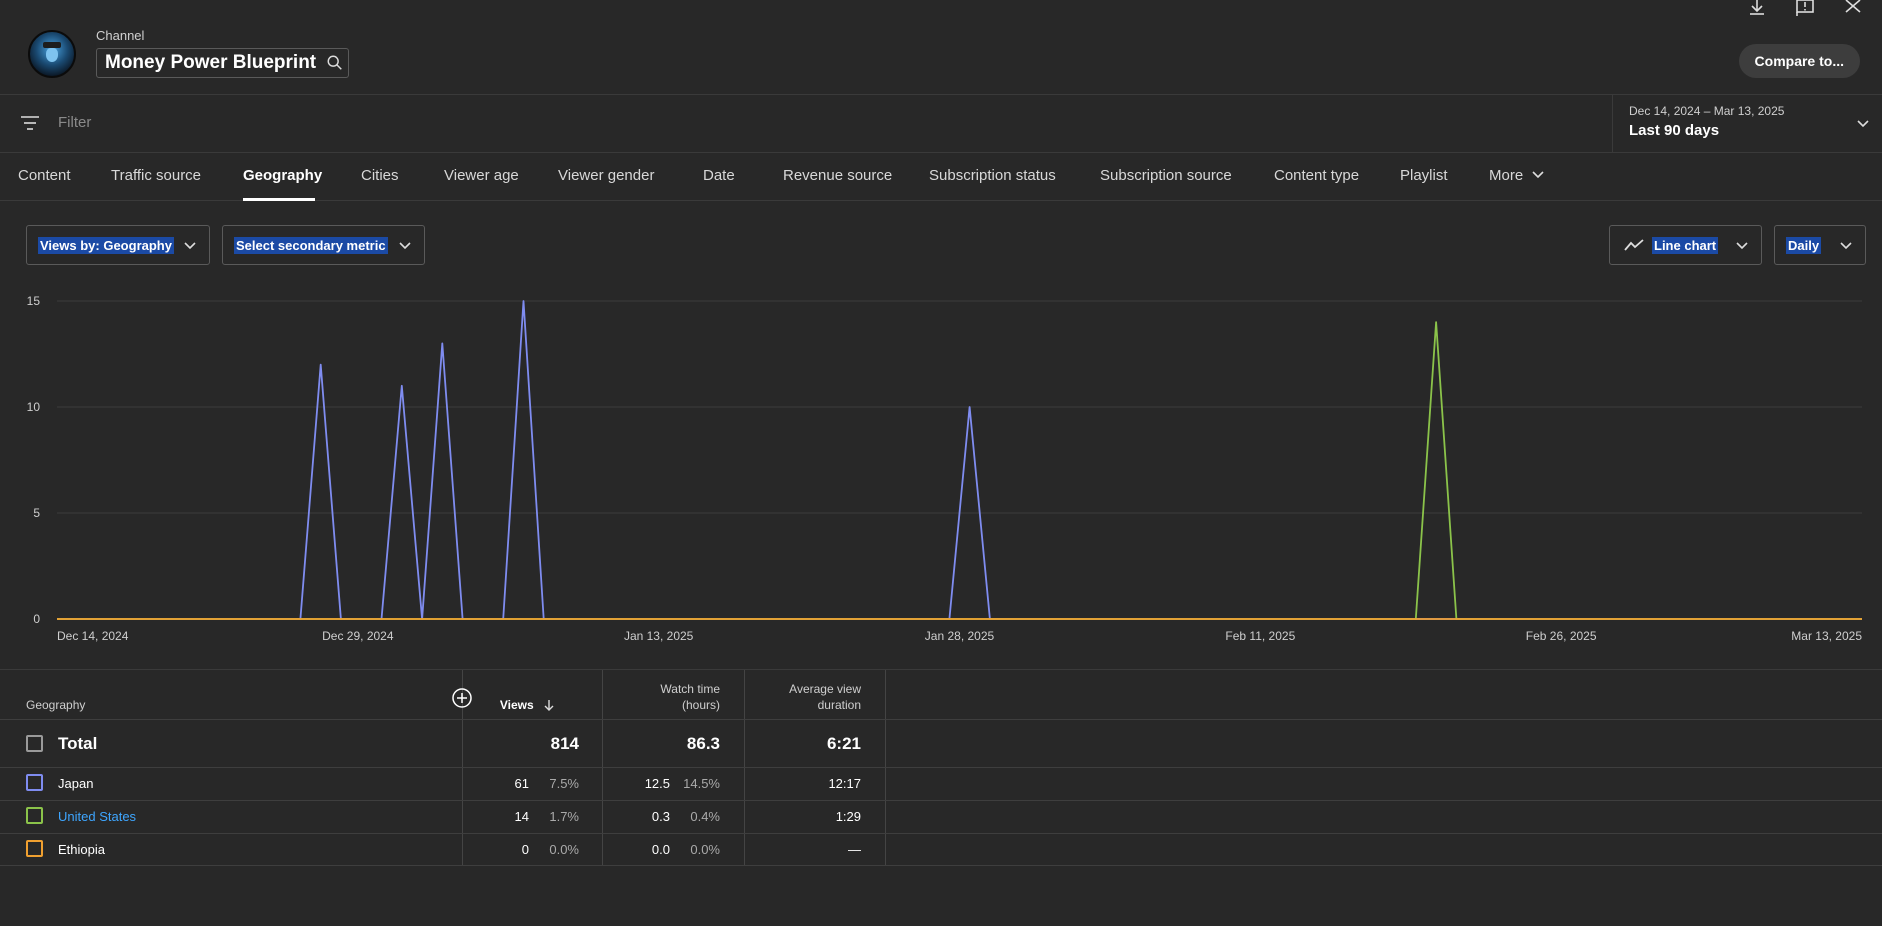  I want to click on x-tick-label: Mar 13, 2025, so click(1826, 636).